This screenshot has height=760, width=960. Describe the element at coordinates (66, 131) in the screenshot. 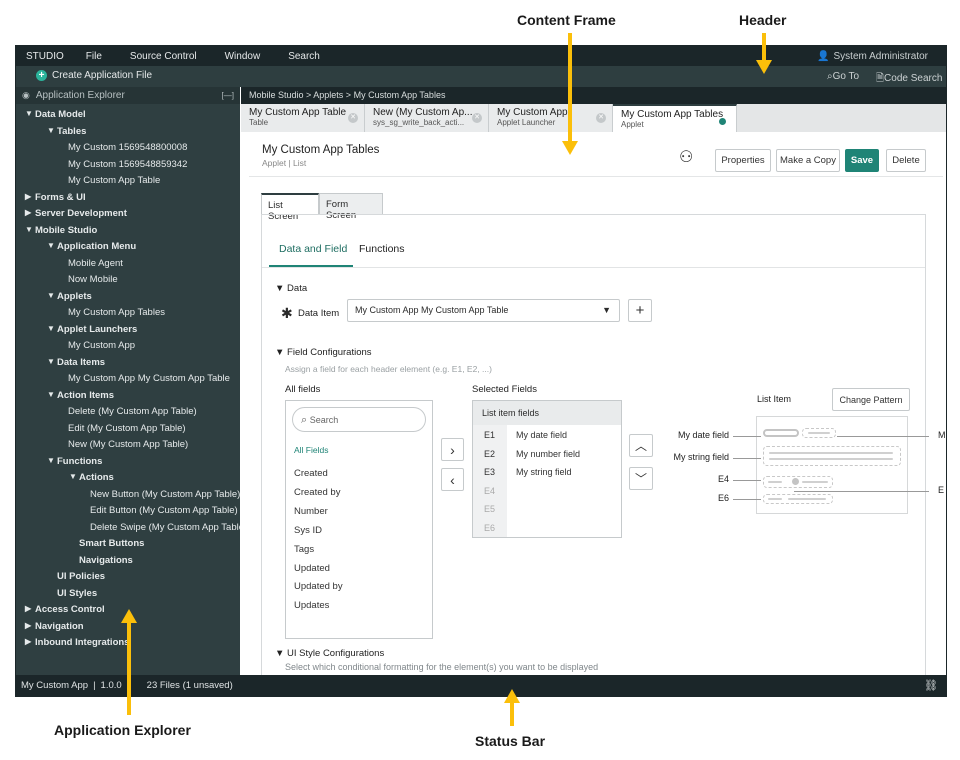

I see `tree-item: ▼ Tables` at that location.